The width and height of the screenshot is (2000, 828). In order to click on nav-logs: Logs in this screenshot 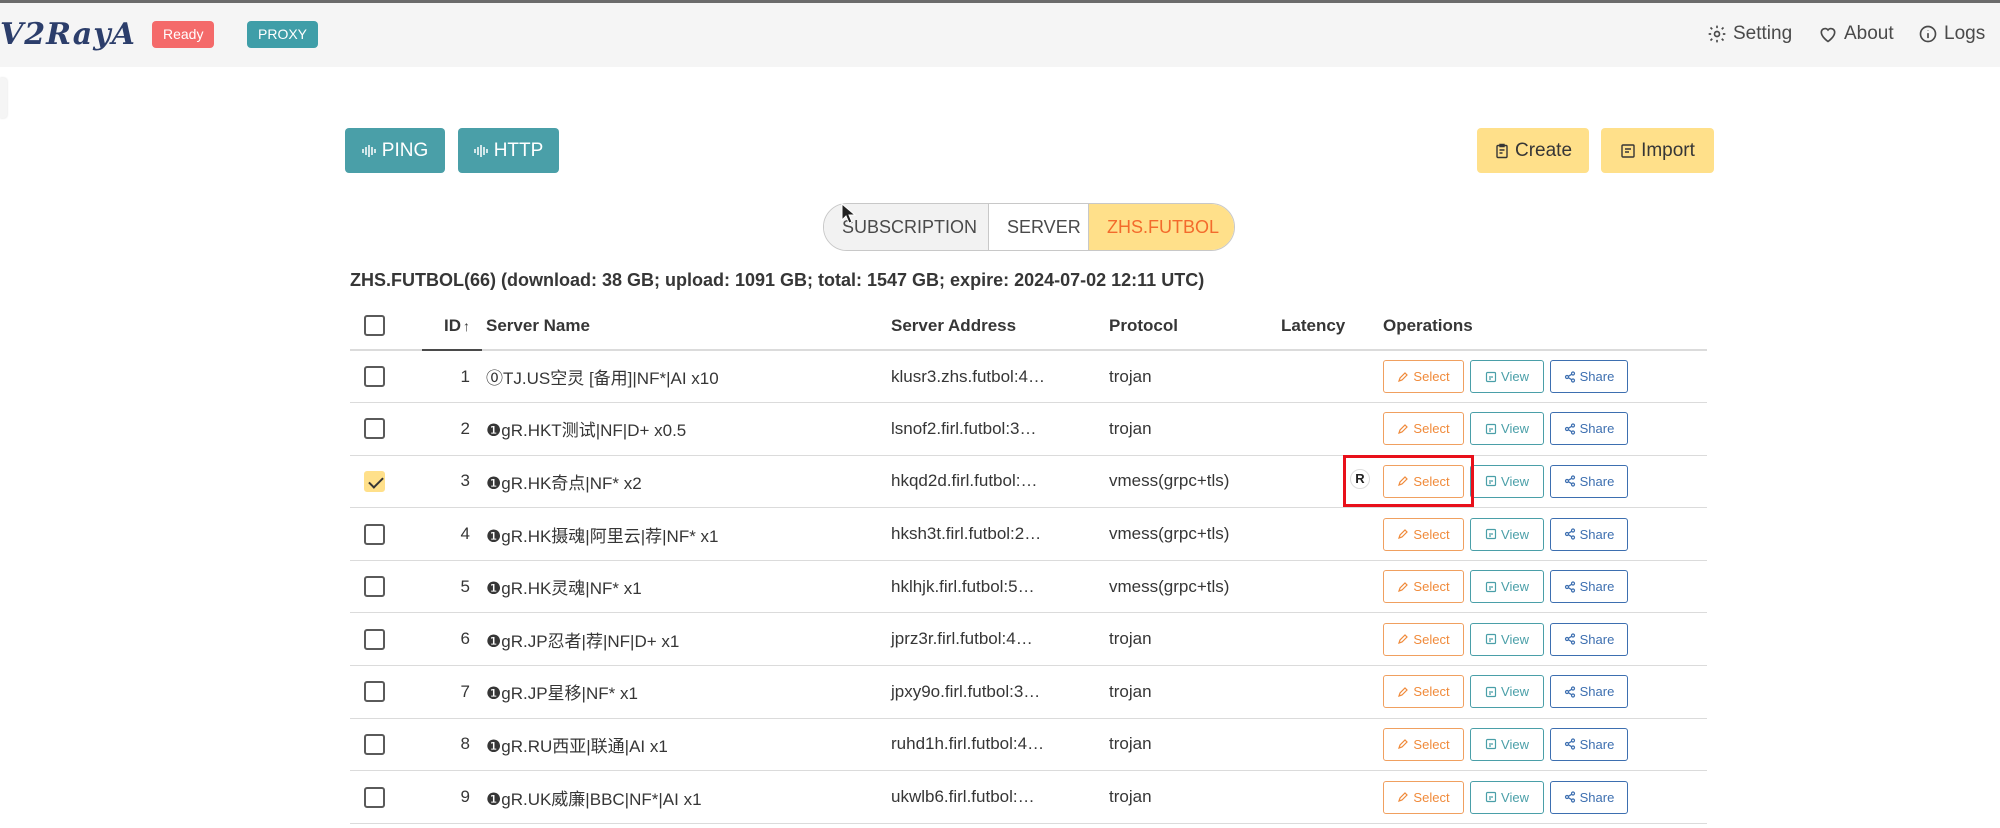, I will do `click(1951, 34)`.